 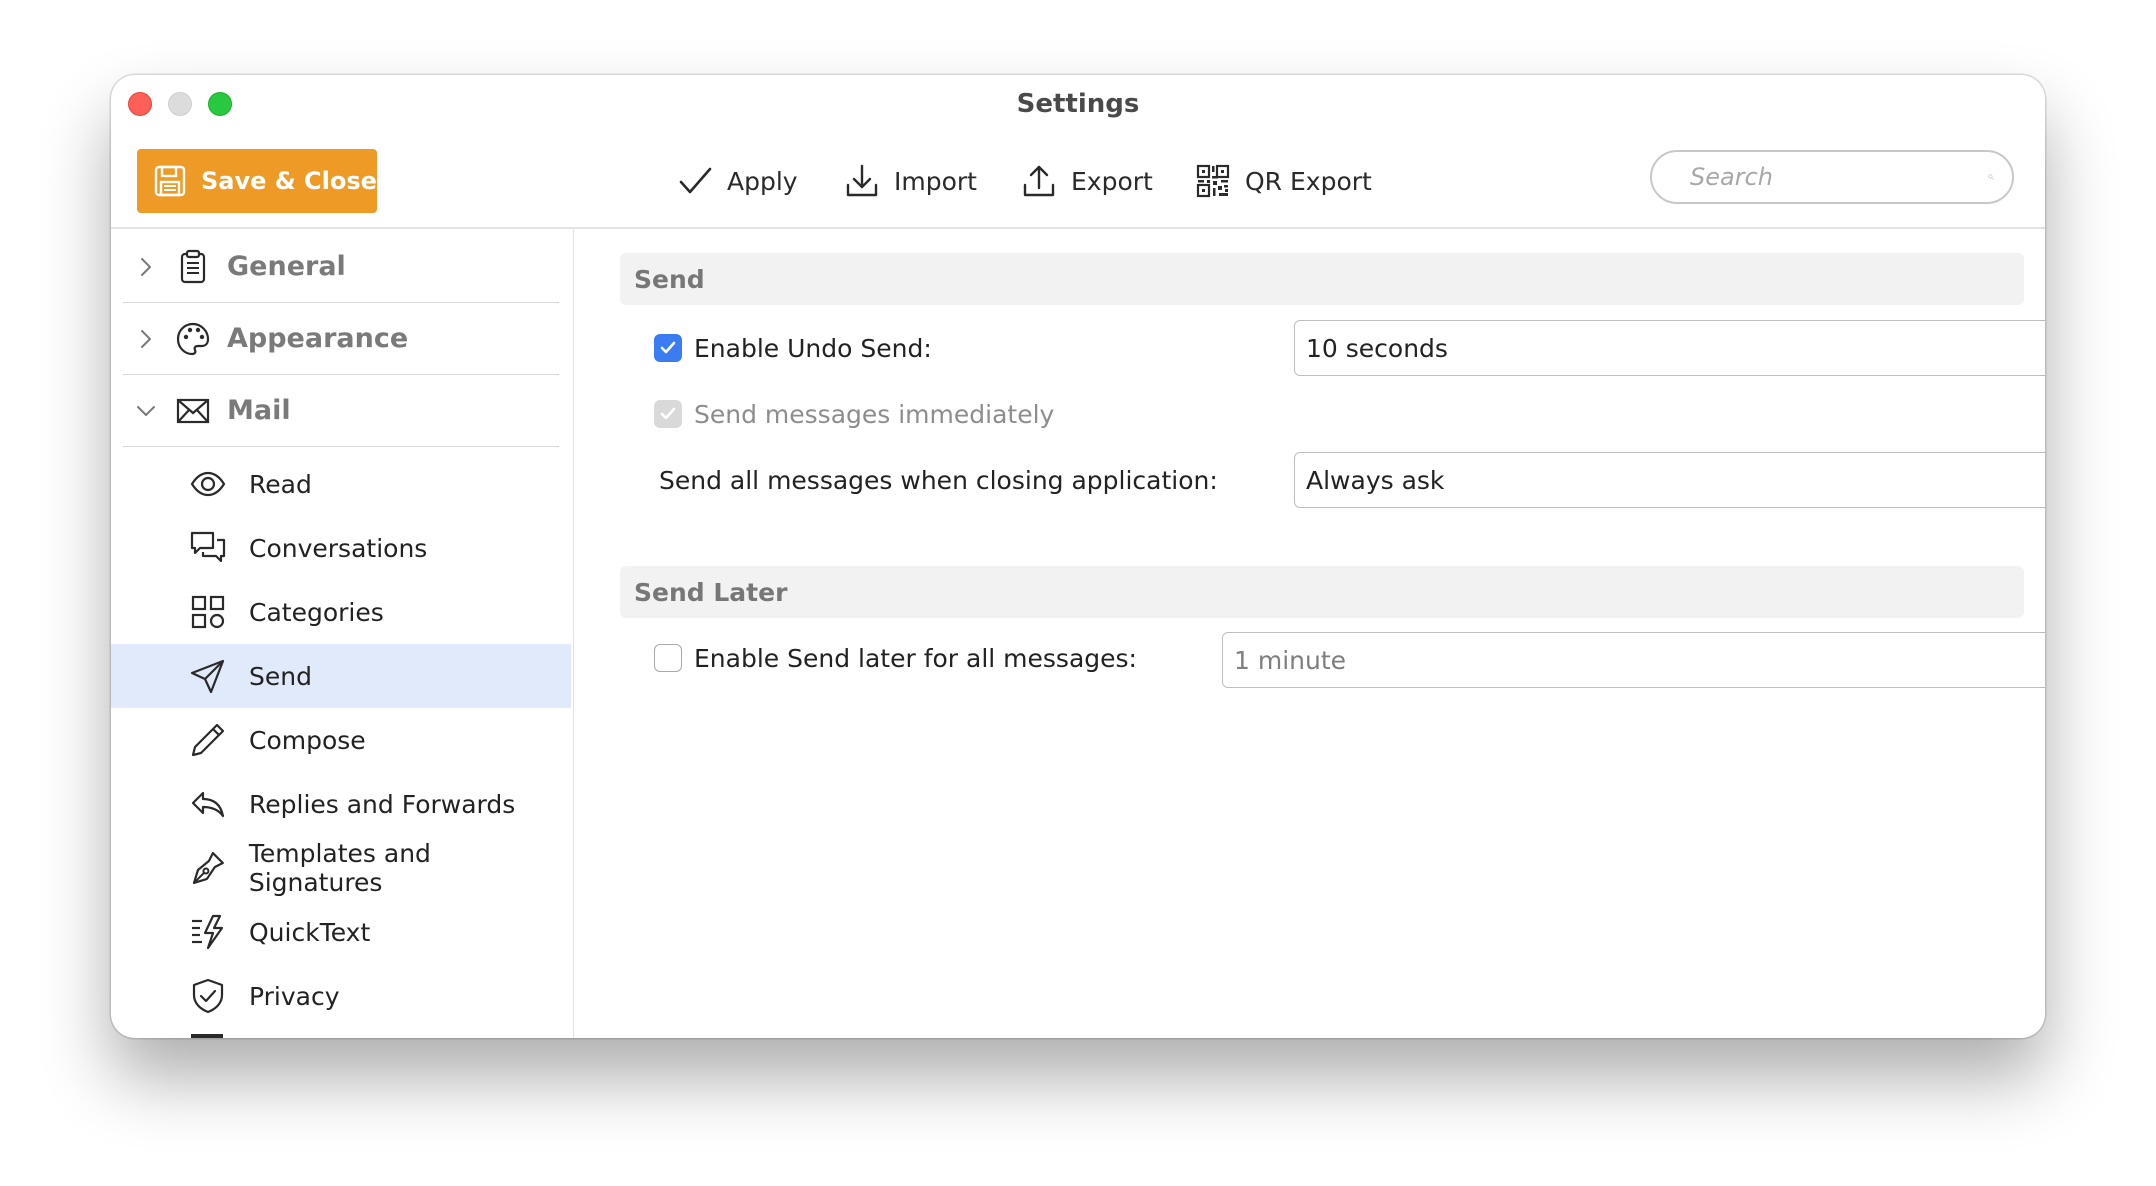 I want to click on window-title: Settings, so click(x=1078, y=104).